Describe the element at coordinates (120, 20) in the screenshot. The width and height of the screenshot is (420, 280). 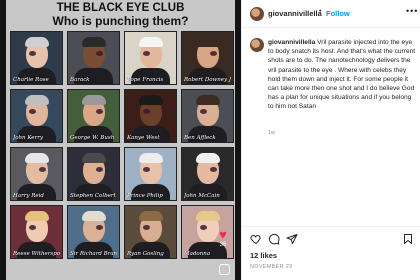
I see `collage-title-line2: Who is punching them?` at that location.